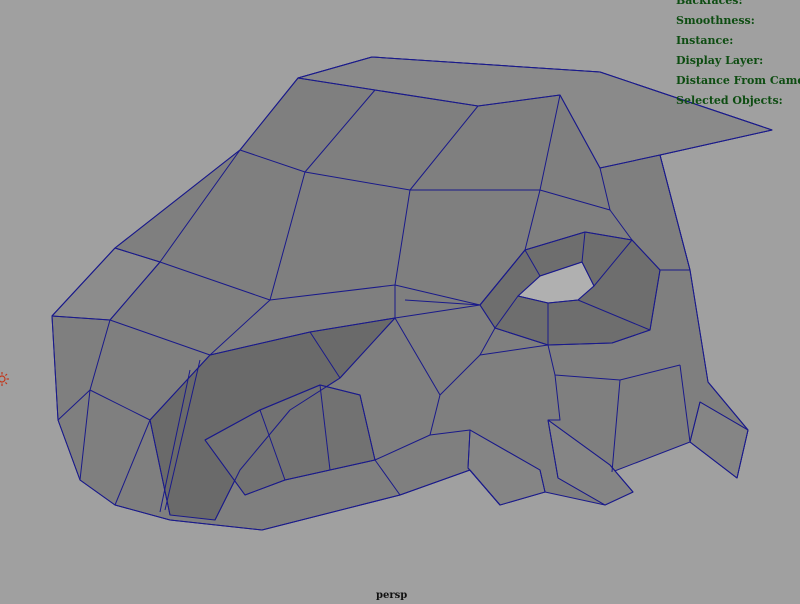 This screenshot has width=800, height=604. What do you see at coordinates (720, 60) in the screenshot?
I see `hud-display-layer: Display Layer:` at bounding box center [720, 60].